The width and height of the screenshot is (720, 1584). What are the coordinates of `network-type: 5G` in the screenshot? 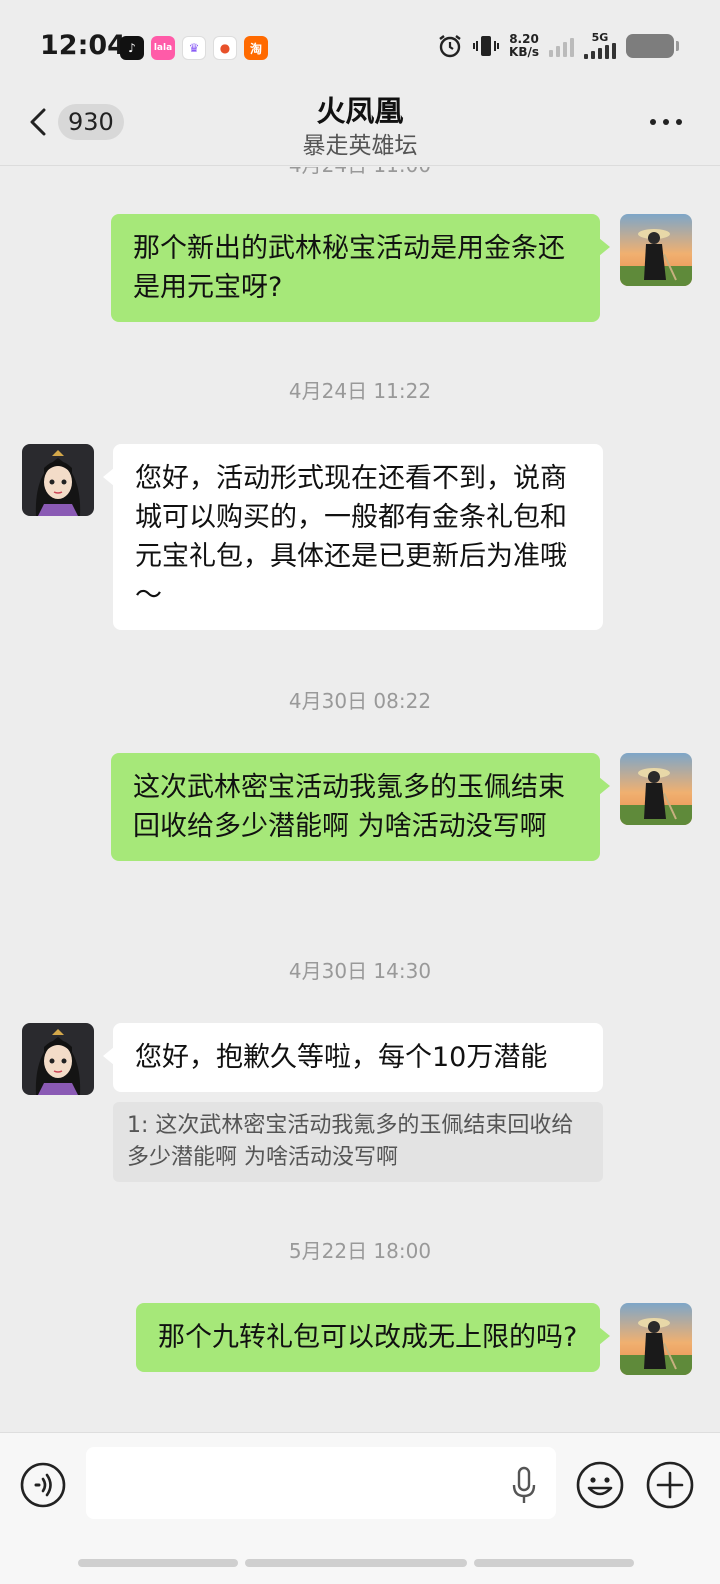 It's located at (600, 37).